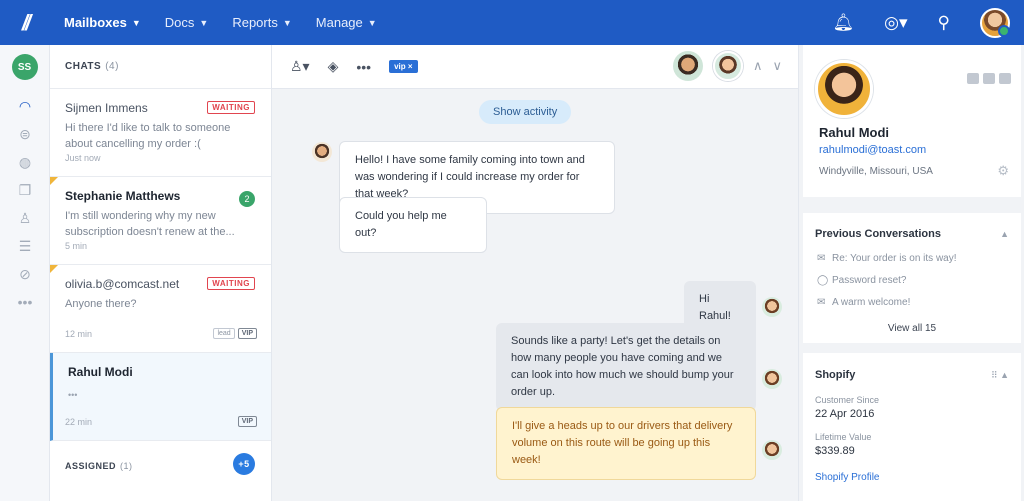 The height and width of the screenshot is (501, 1024). What do you see at coordinates (871, 302) in the screenshot?
I see `previous-conversation-label: A warm welcome!` at bounding box center [871, 302].